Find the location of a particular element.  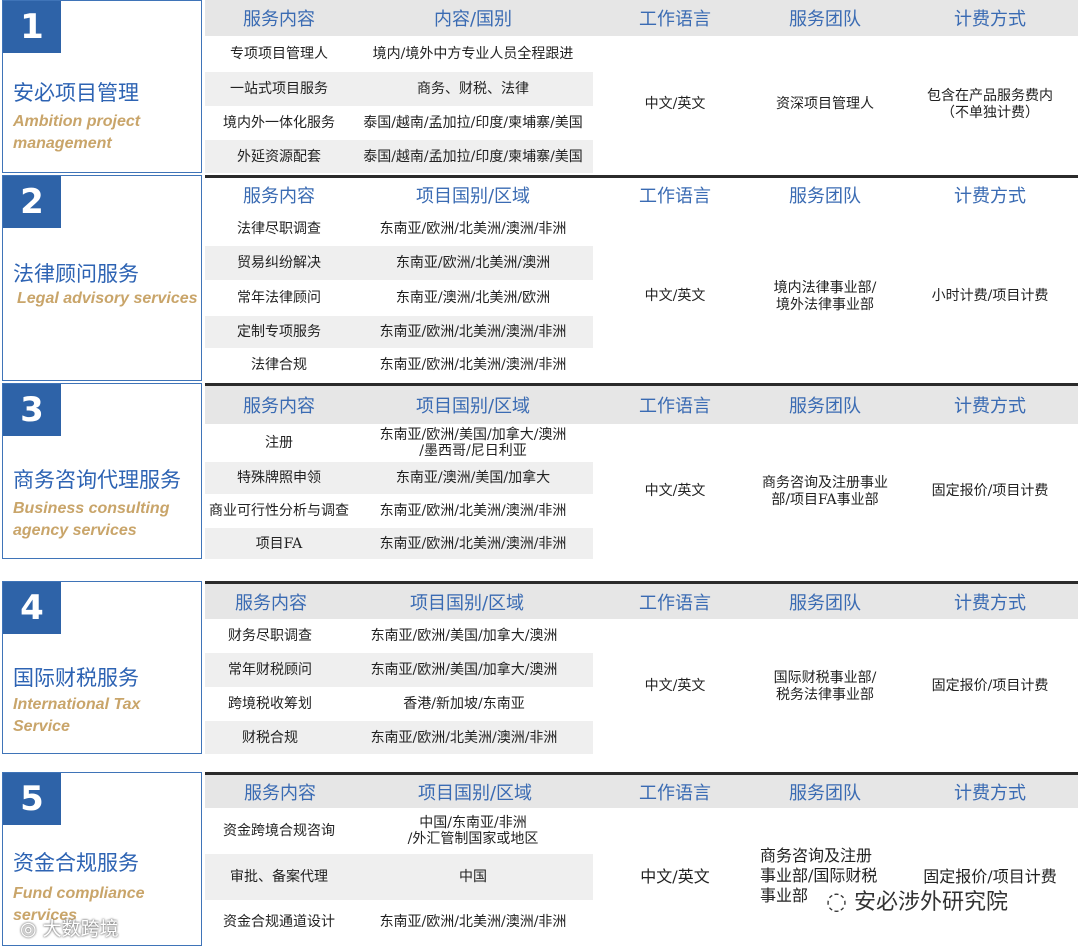

region-cell: 商务、财税、法律 is located at coordinates (473, 89).